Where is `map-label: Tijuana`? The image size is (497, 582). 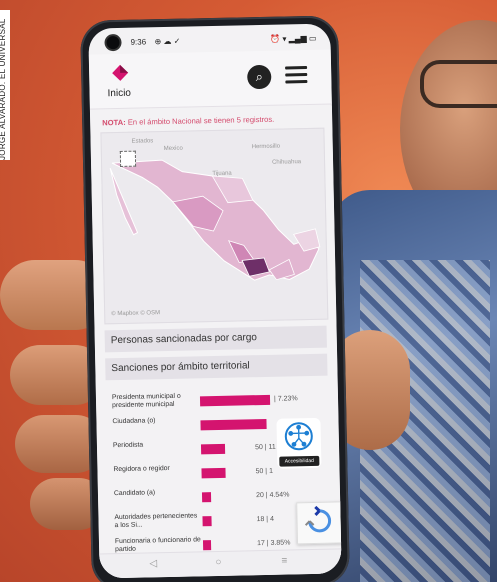
map-label: Tijuana is located at coordinates (222, 174).